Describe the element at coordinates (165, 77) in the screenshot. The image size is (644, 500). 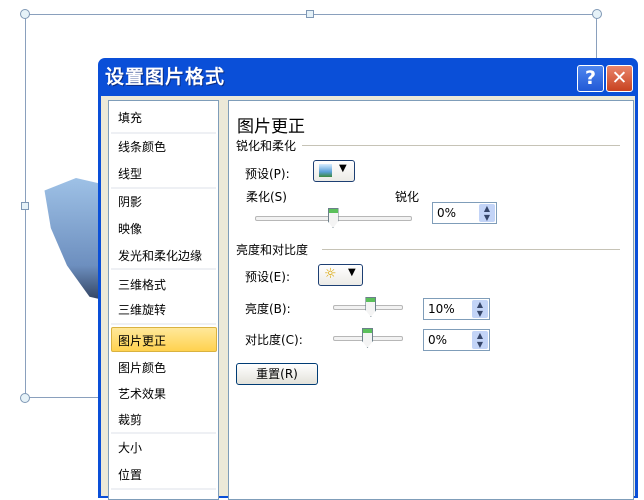
I see `dialog-title: 设置图片格式` at that location.